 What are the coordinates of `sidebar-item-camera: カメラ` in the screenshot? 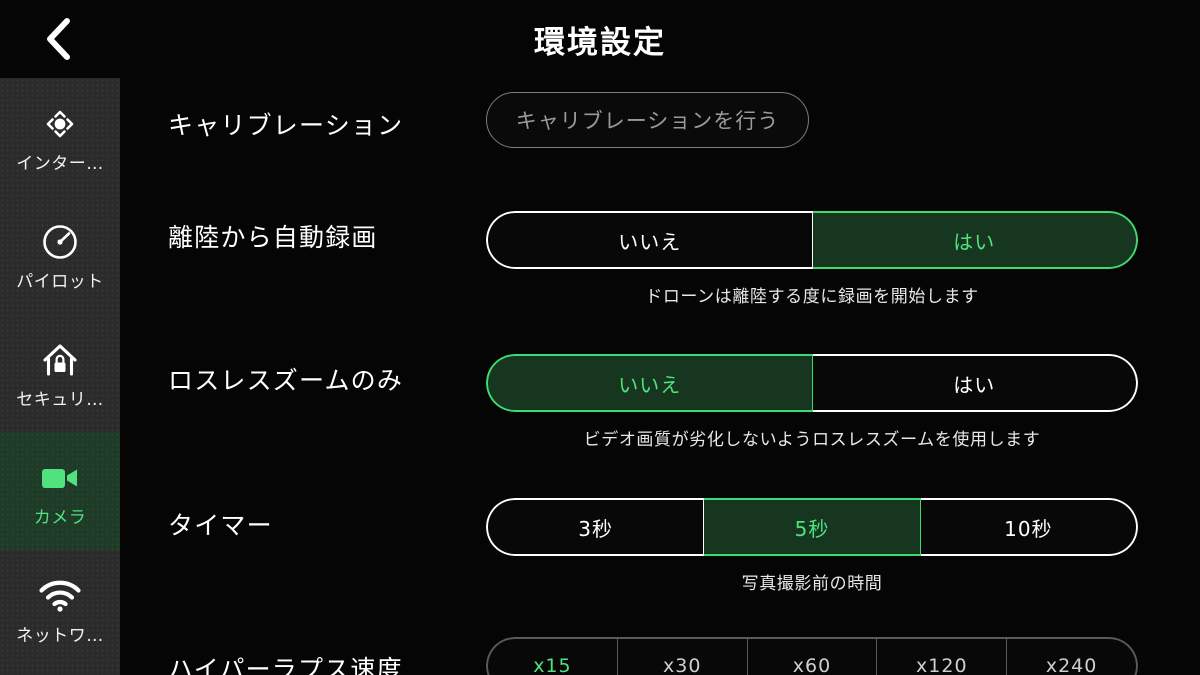 It's located at (60, 491).